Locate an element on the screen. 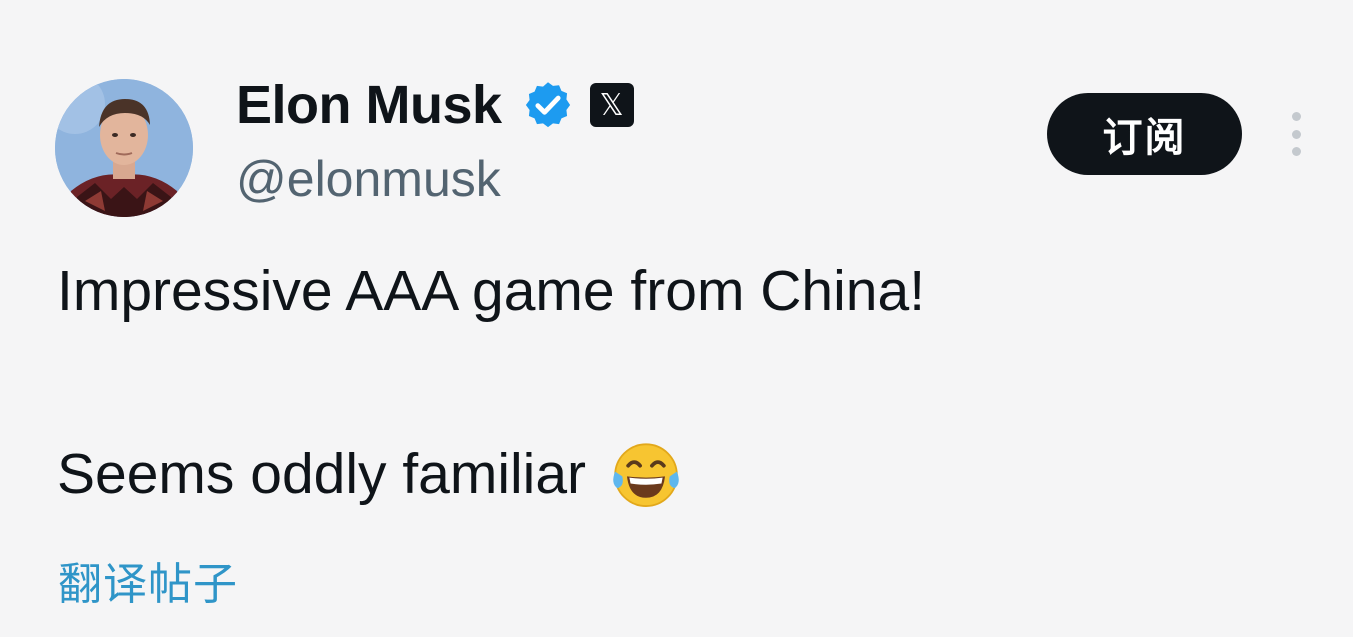 Image resolution: width=1353 pixels, height=637 pixels. tweet-text-line-1: Impressive AAA game from China! is located at coordinates (491, 291).